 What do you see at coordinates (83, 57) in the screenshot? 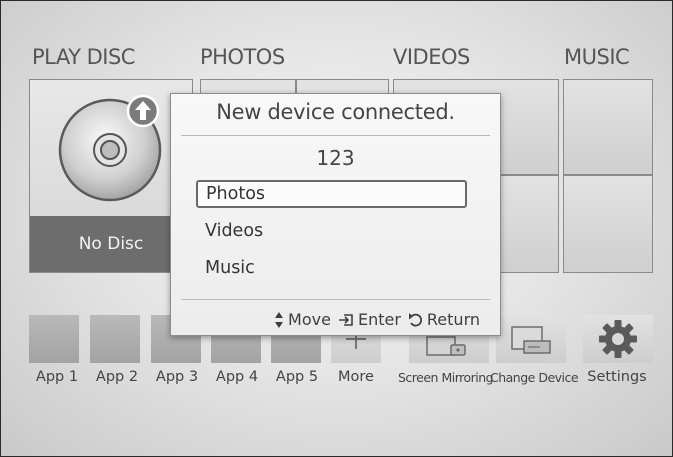
I see `section-title-play-disc: PLAY DISC` at bounding box center [83, 57].